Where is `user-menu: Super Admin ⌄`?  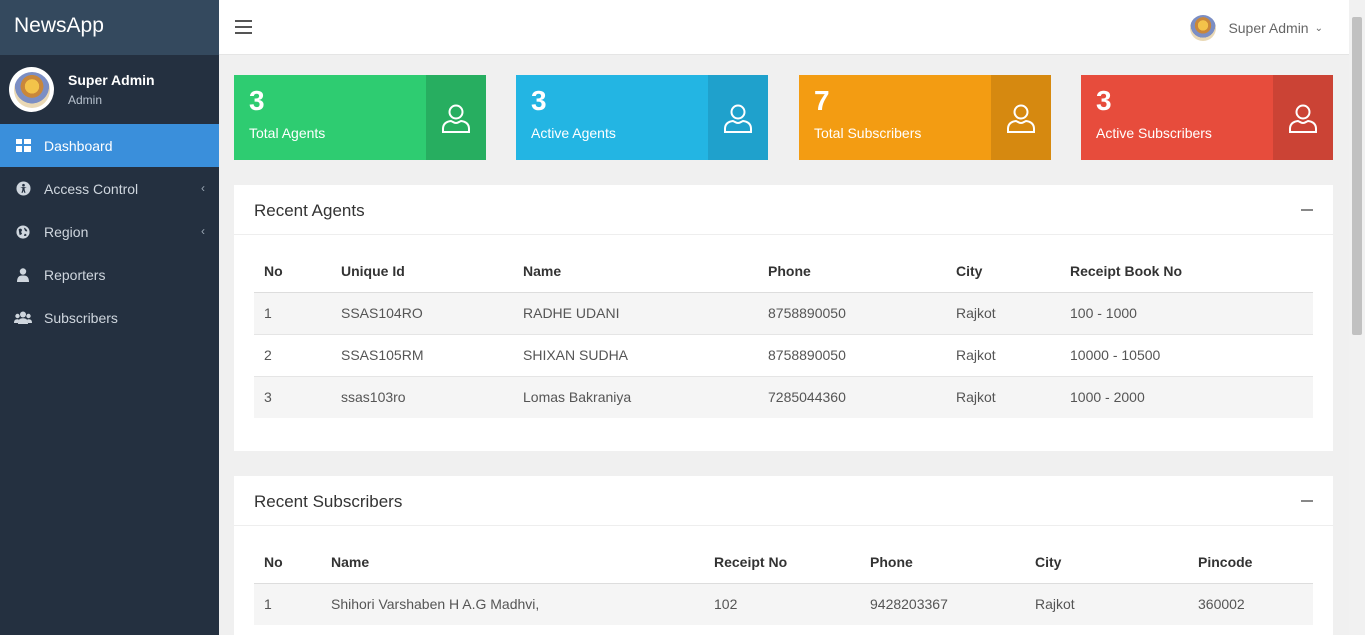
user-menu: Super Admin ⌄ is located at coordinates (1256, 28).